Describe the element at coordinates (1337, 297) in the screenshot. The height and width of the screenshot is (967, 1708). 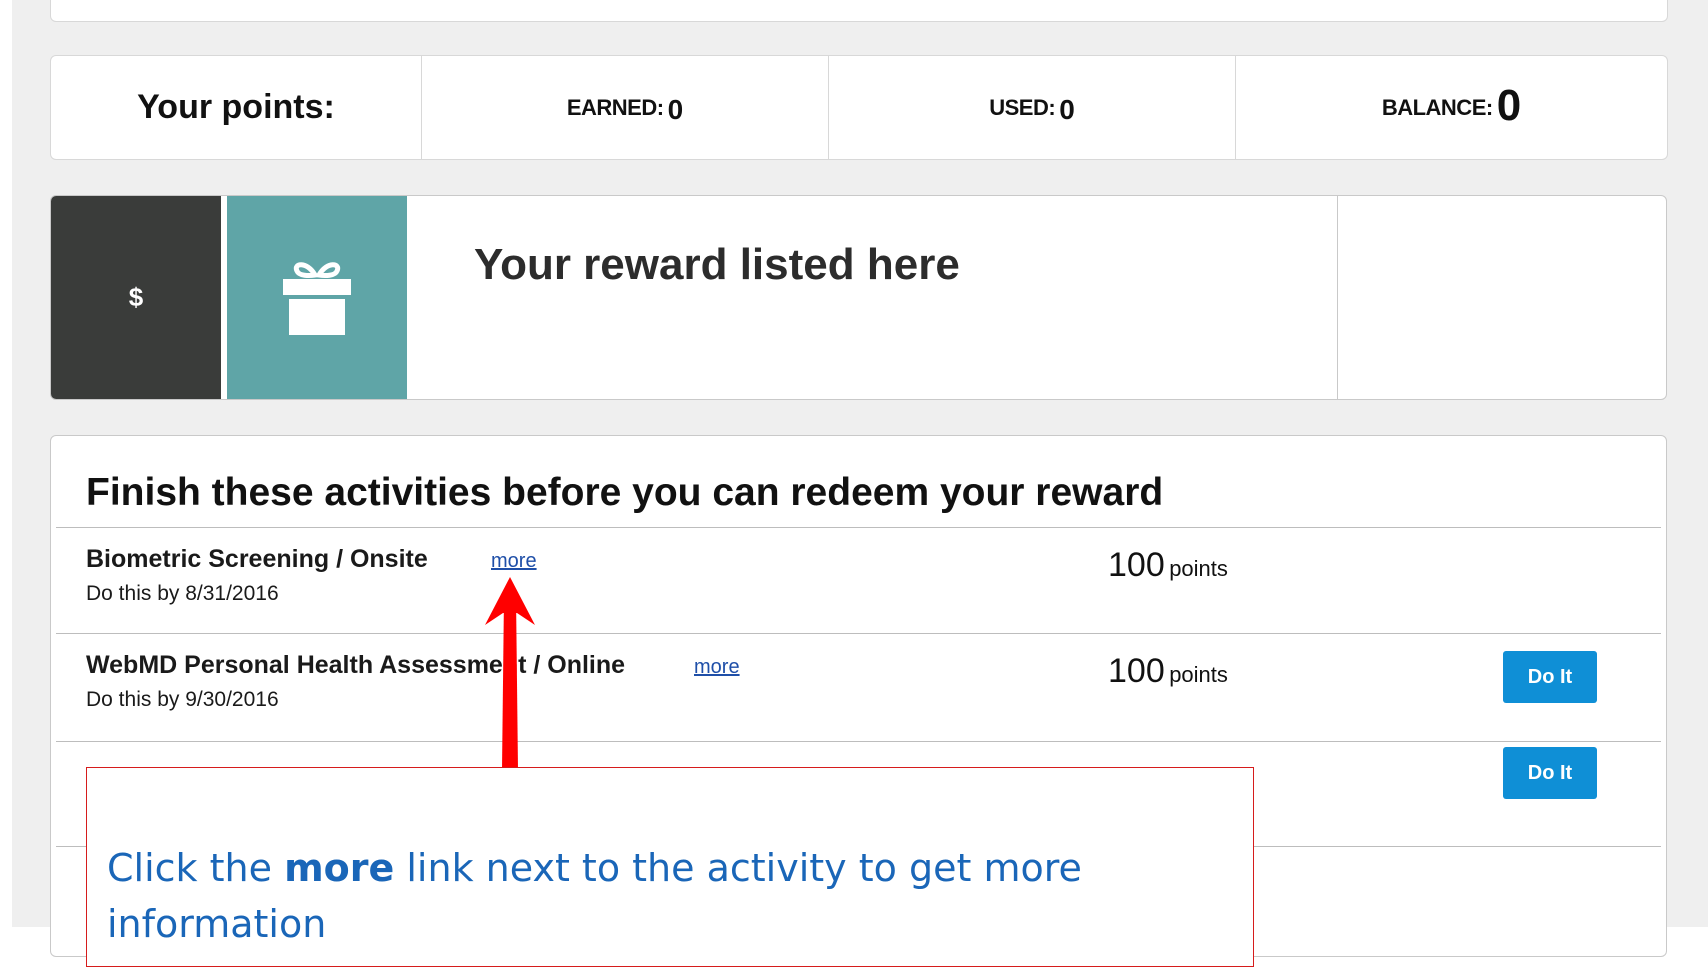
I see `reward-divider` at that location.